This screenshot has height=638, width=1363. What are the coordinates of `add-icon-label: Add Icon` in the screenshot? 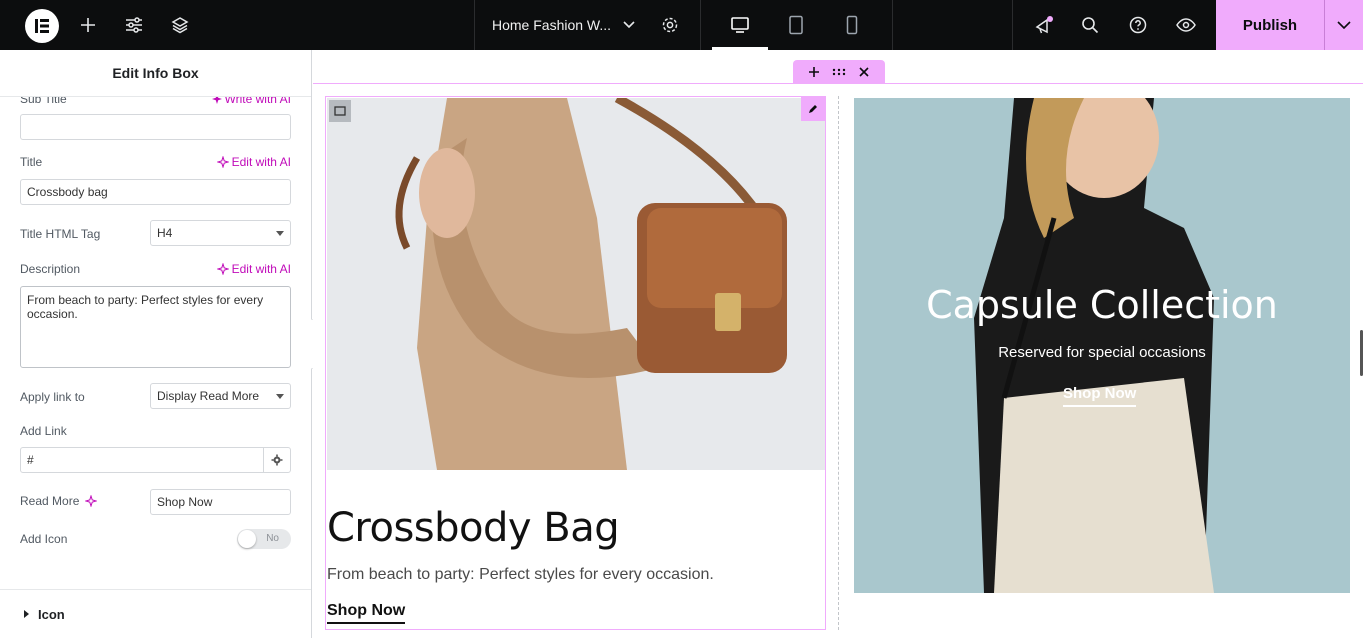 It's located at (44, 539).